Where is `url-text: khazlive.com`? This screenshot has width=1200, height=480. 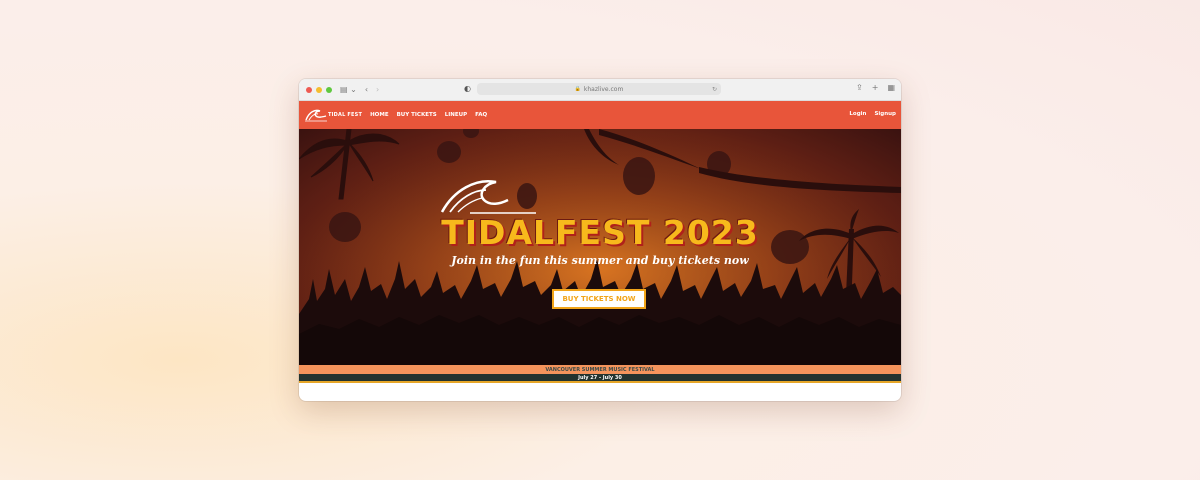
url-text: khazlive.com is located at coordinates (603, 89).